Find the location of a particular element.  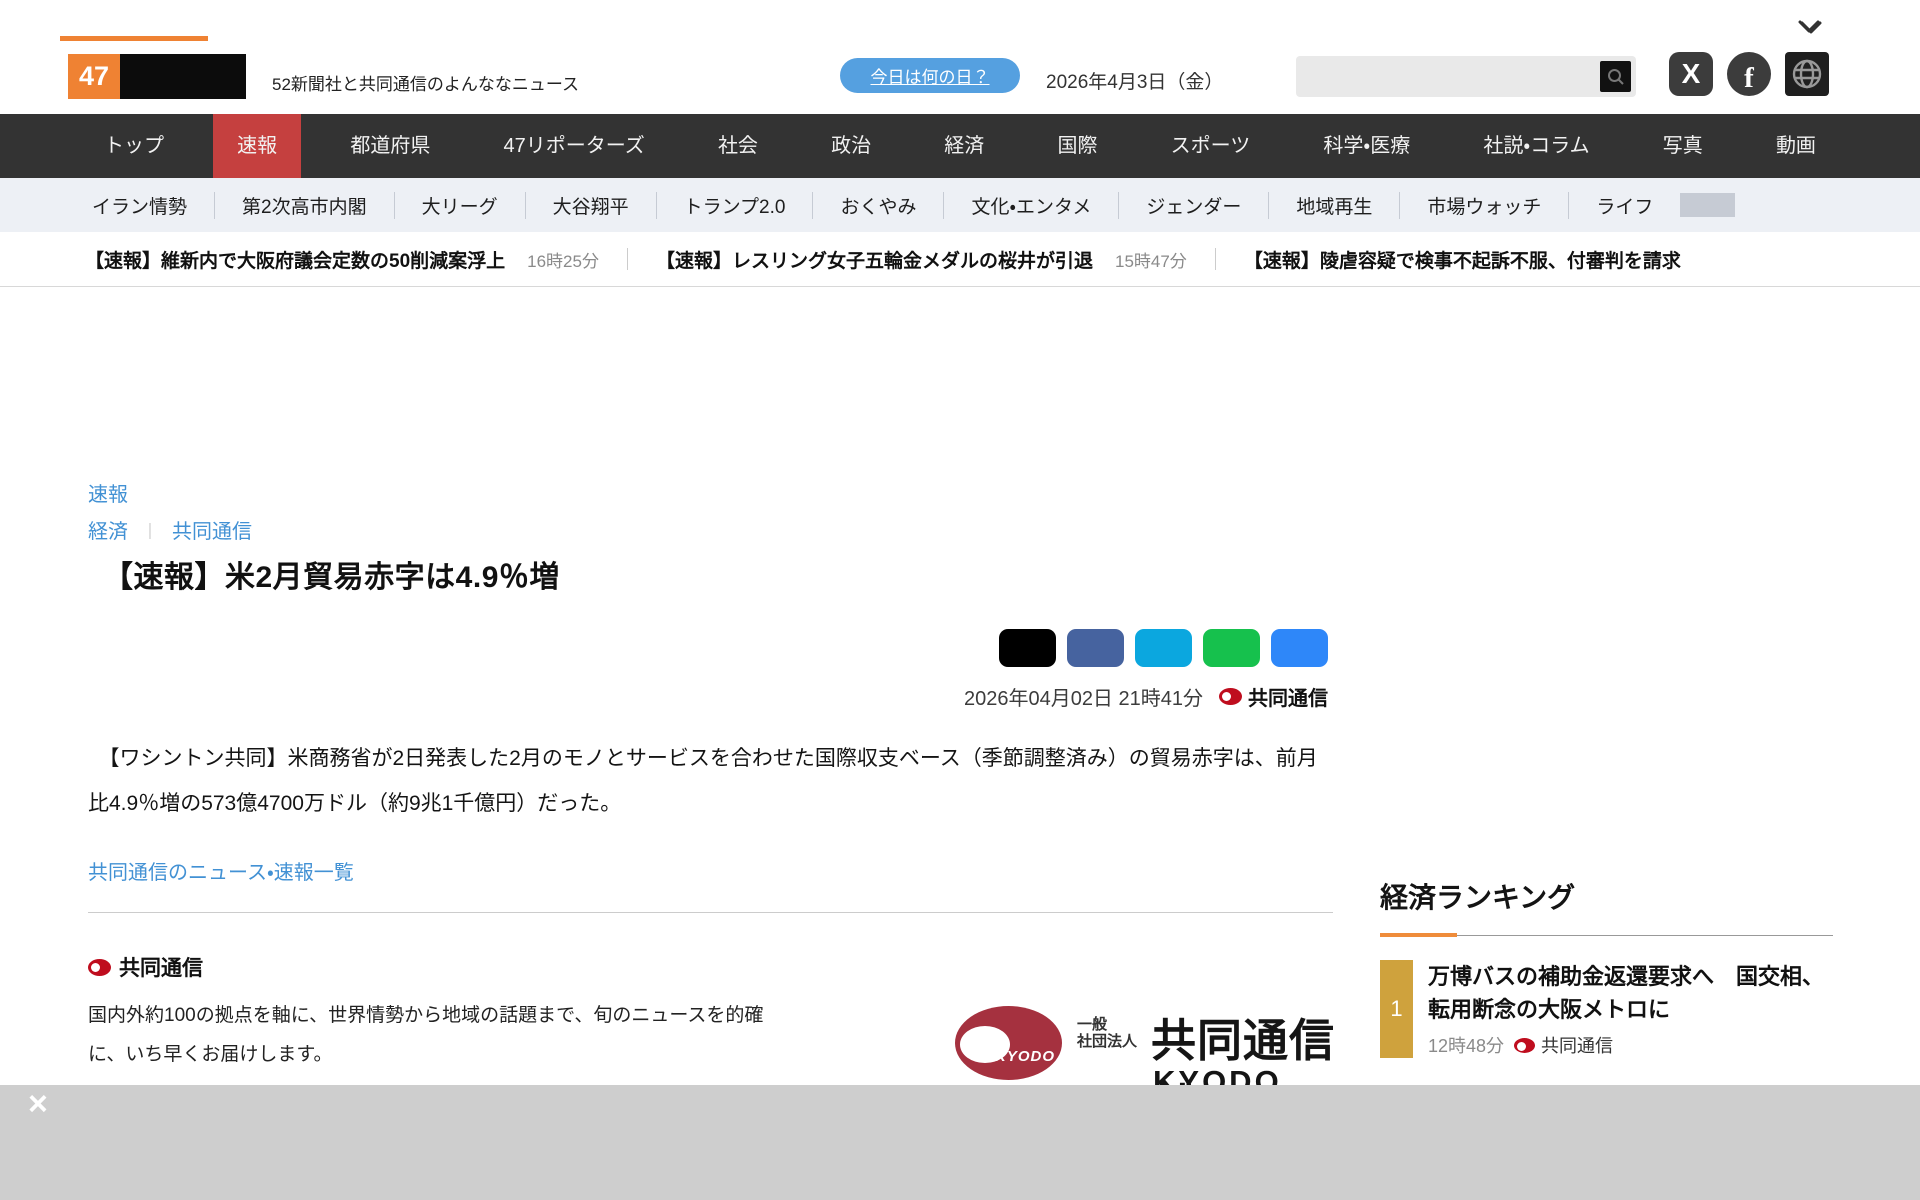

ticker-title: 【速報】レスリング女子五輪金メダルの桜井が引退 is located at coordinates (874, 261).